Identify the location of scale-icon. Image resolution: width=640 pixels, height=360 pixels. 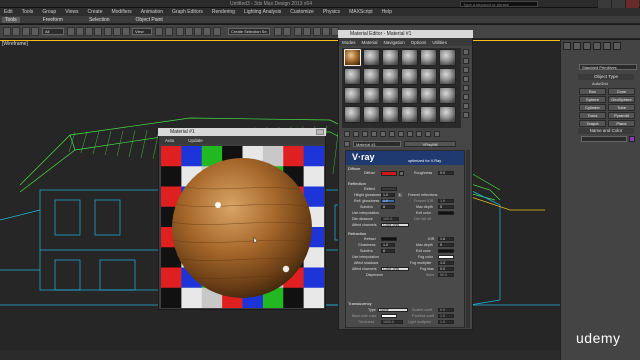
(126, 31).